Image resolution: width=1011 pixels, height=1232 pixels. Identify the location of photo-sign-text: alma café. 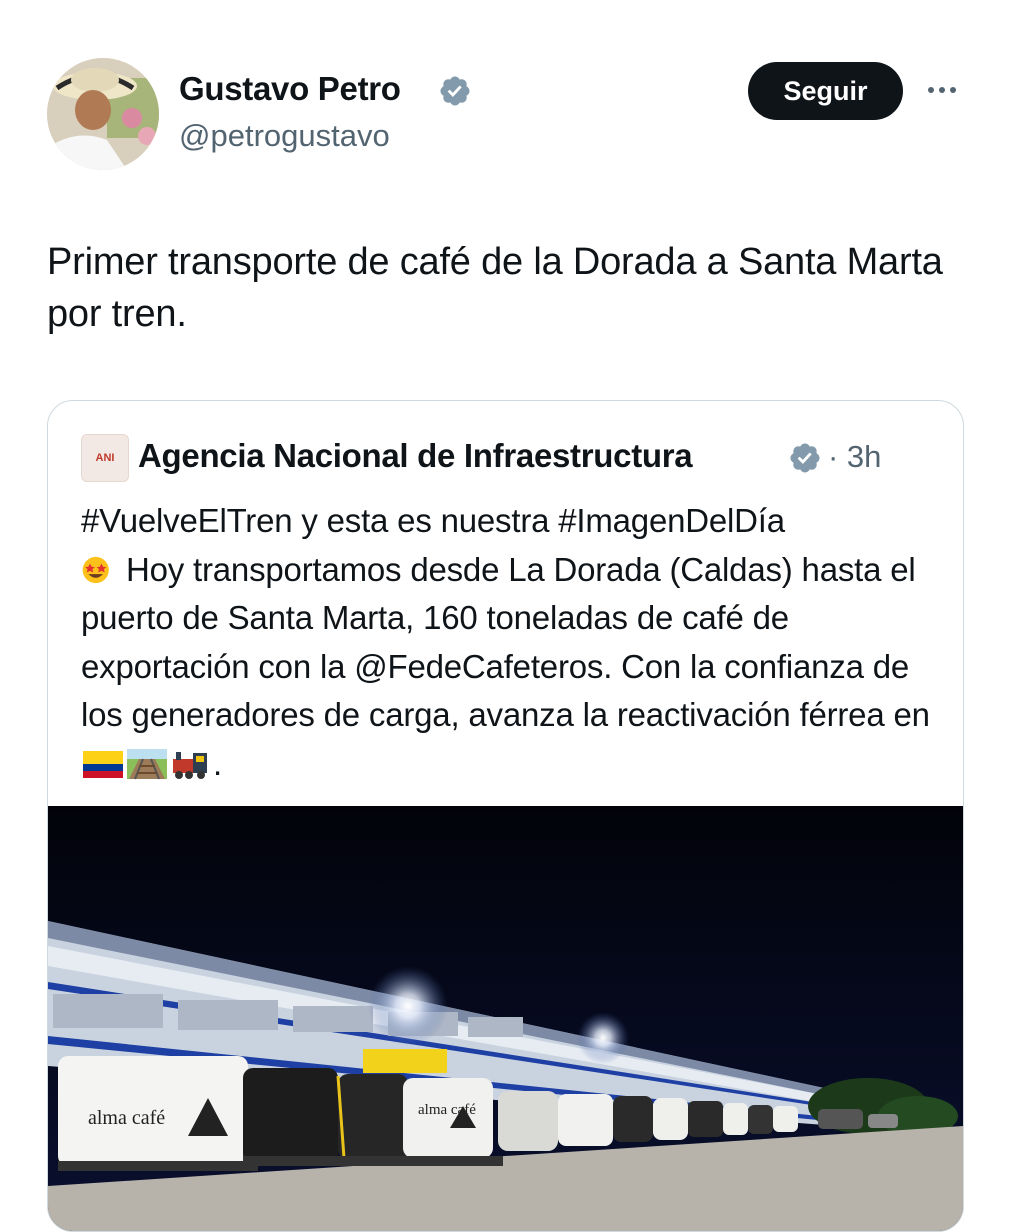
(126, 1118).